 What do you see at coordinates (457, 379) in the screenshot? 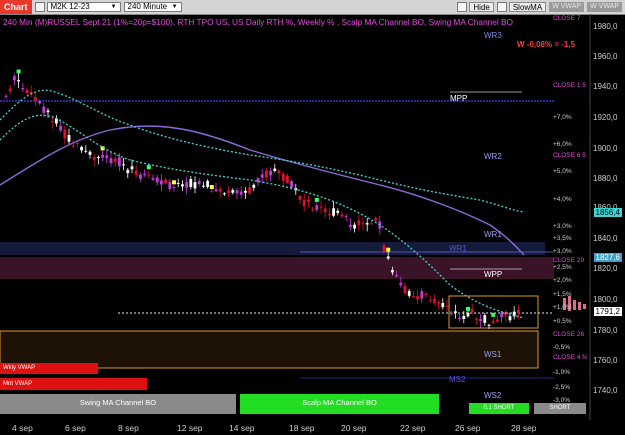
I see `level-ms2: MS2` at bounding box center [457, 379].